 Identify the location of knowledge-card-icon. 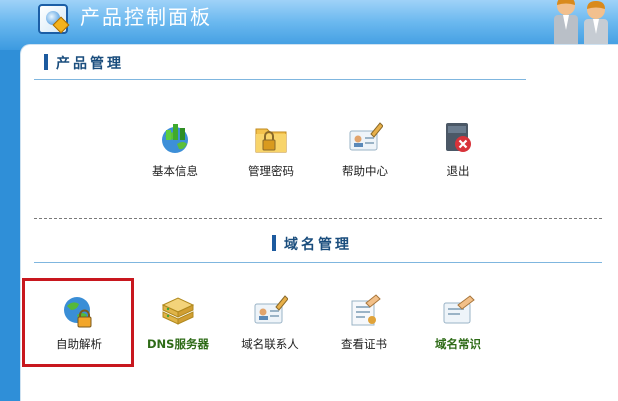
(459, 309).